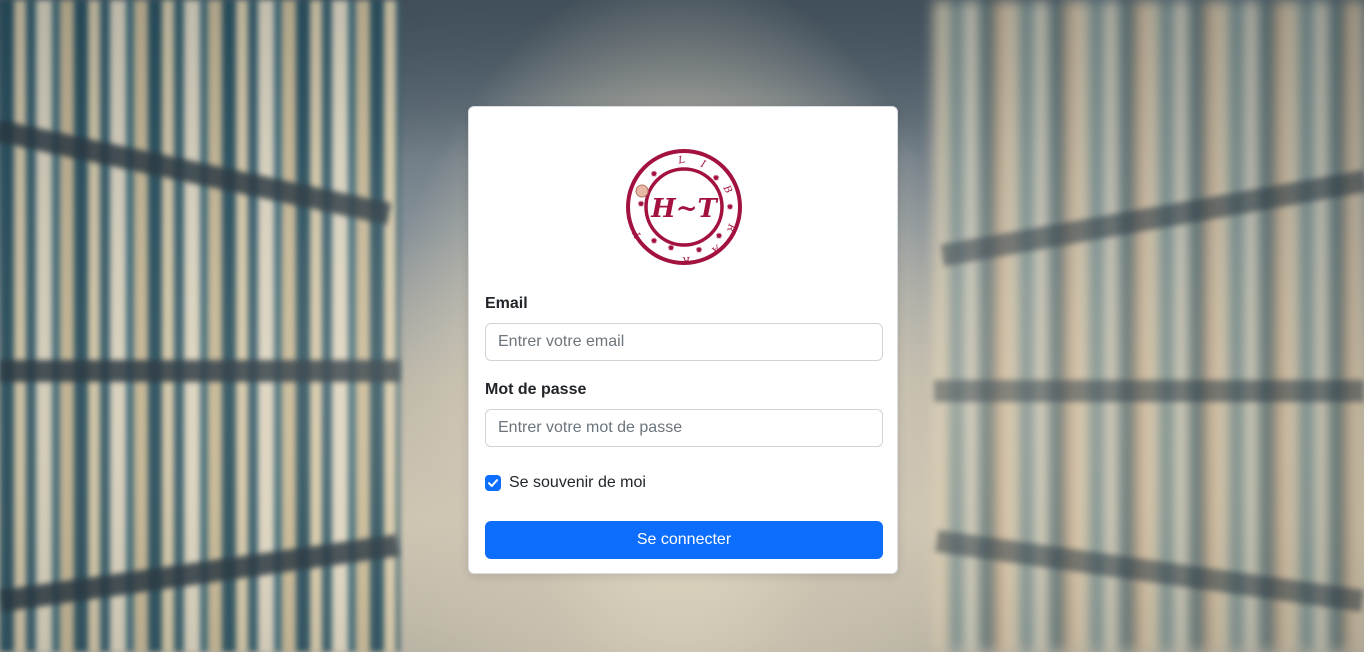 The height and width of the screenshot is (652, 1364). What do you see at coordinates (684, 540) in the screenshot?
I see `login-button: Se connecter` at bounding box center [684, 540].